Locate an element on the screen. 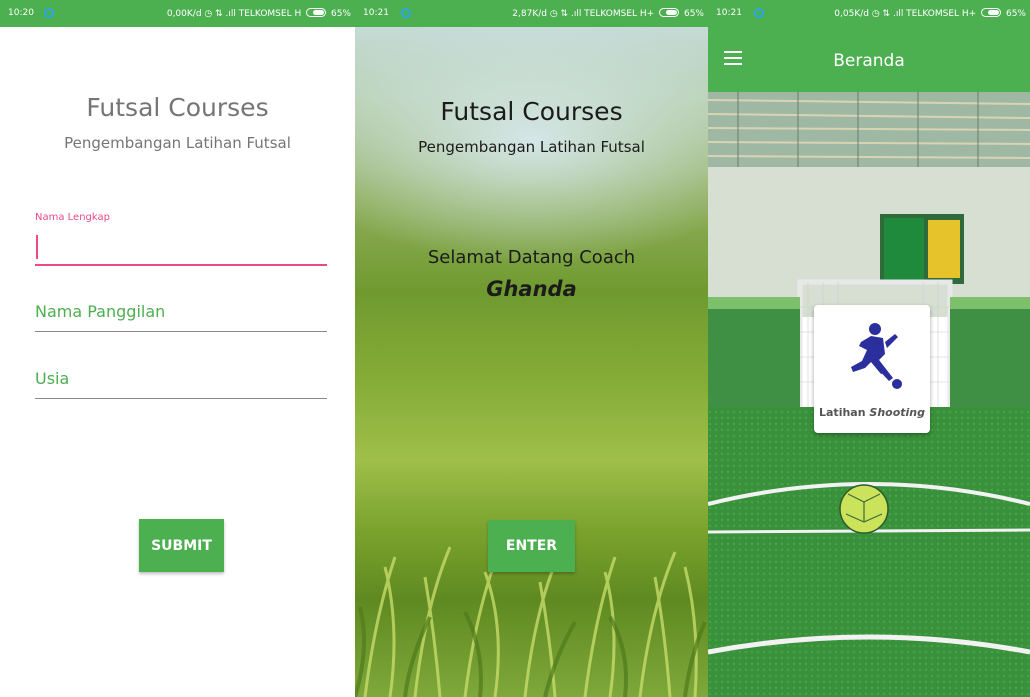 The height and width of the screenshot is (697, 1030). status-info: 0,05K/d ◷ ⇅ .ıll TELKOMSEL H+ is located at coordinates (905, 14).